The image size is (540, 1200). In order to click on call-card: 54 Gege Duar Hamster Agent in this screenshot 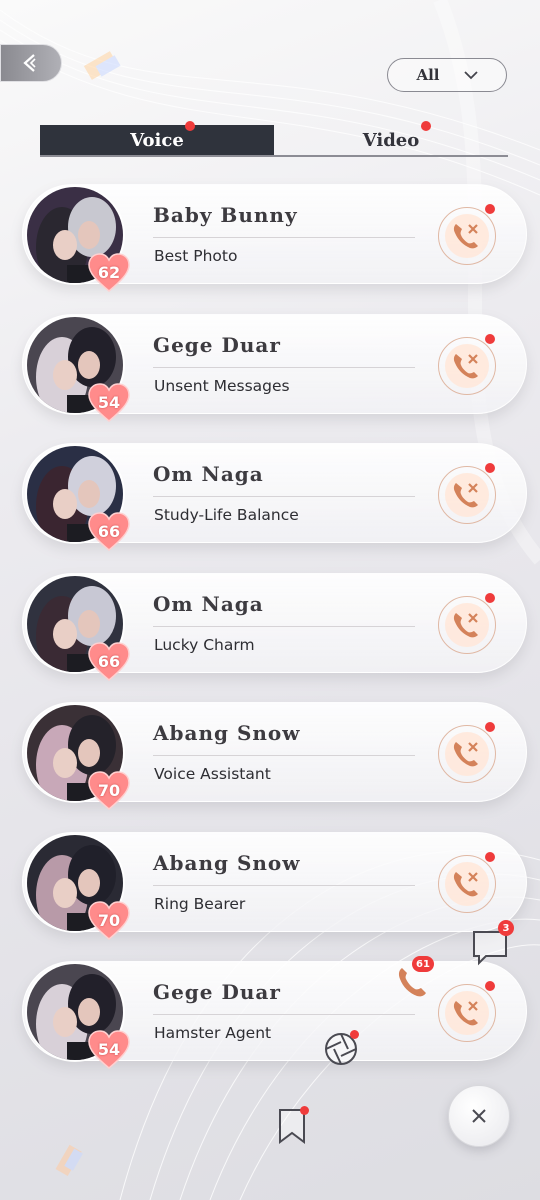, I will do `click(274, 1015)`.